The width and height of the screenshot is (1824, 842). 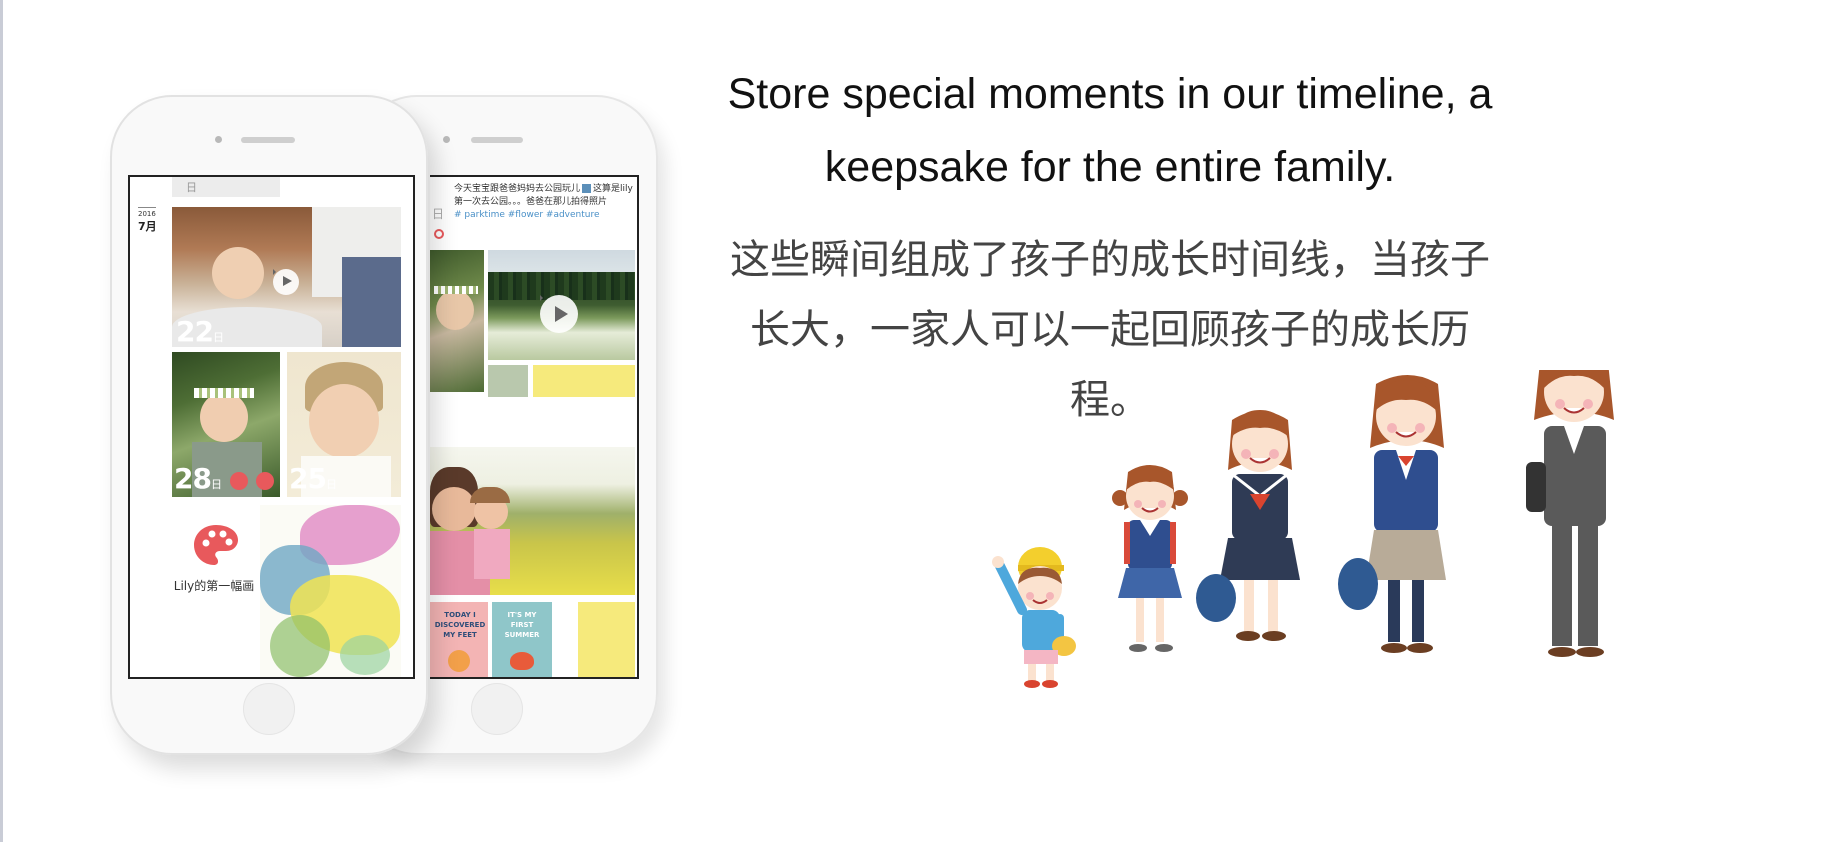 I want to click on headline-zh-line2: 长大，一家人可以一起回顾孩子的成长历, so click(x=1110, y=330).